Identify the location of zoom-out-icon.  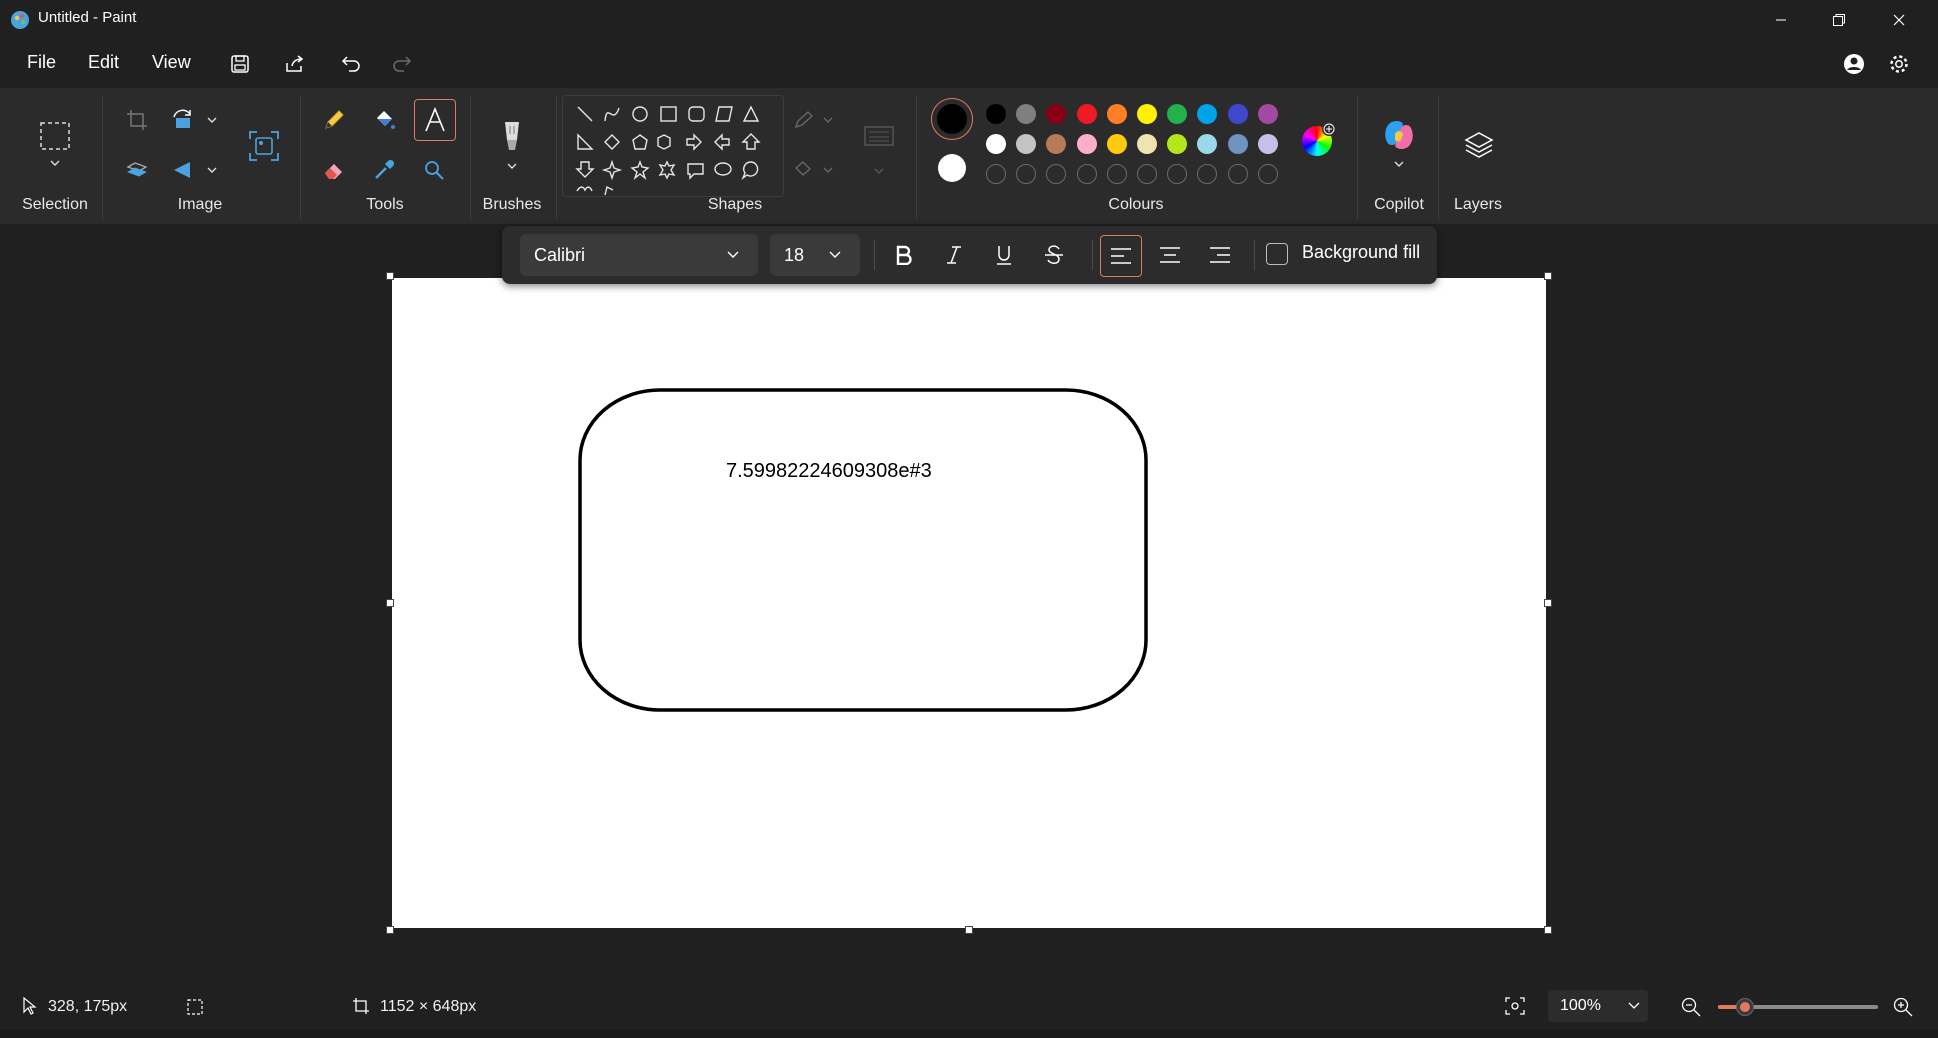
(1691, 1007).